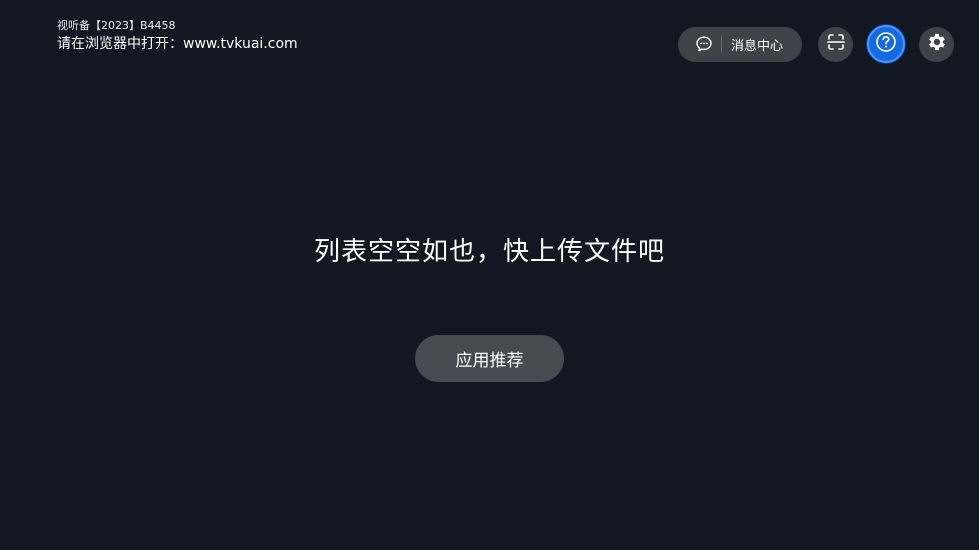 The height and width of the screenshot is (550, 979). I want to click on help-question-icon, so click(886, 44).